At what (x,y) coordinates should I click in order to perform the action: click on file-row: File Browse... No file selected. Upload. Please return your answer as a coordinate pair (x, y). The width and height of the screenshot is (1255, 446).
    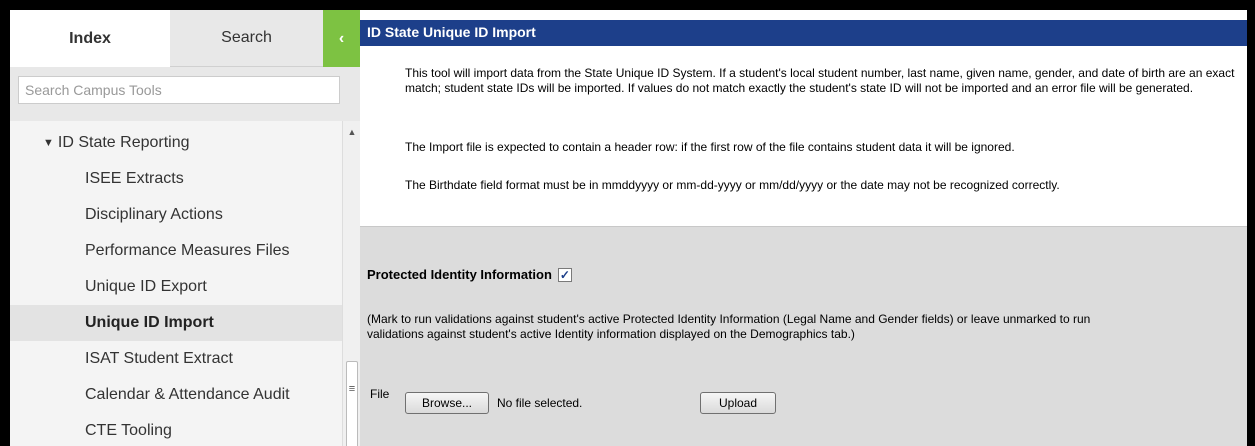
    Looking at the image, I should click on (667, 399).